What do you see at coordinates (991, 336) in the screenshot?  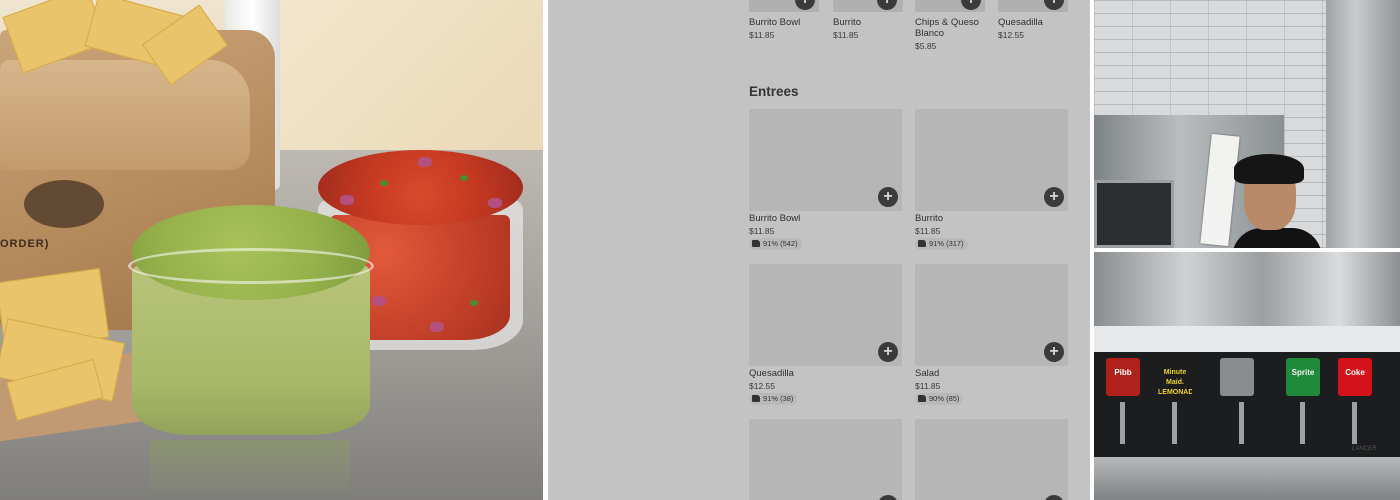 I see `menu-item-card: + Salad $11.85 90% (85)` at bounding box center [991, 336].